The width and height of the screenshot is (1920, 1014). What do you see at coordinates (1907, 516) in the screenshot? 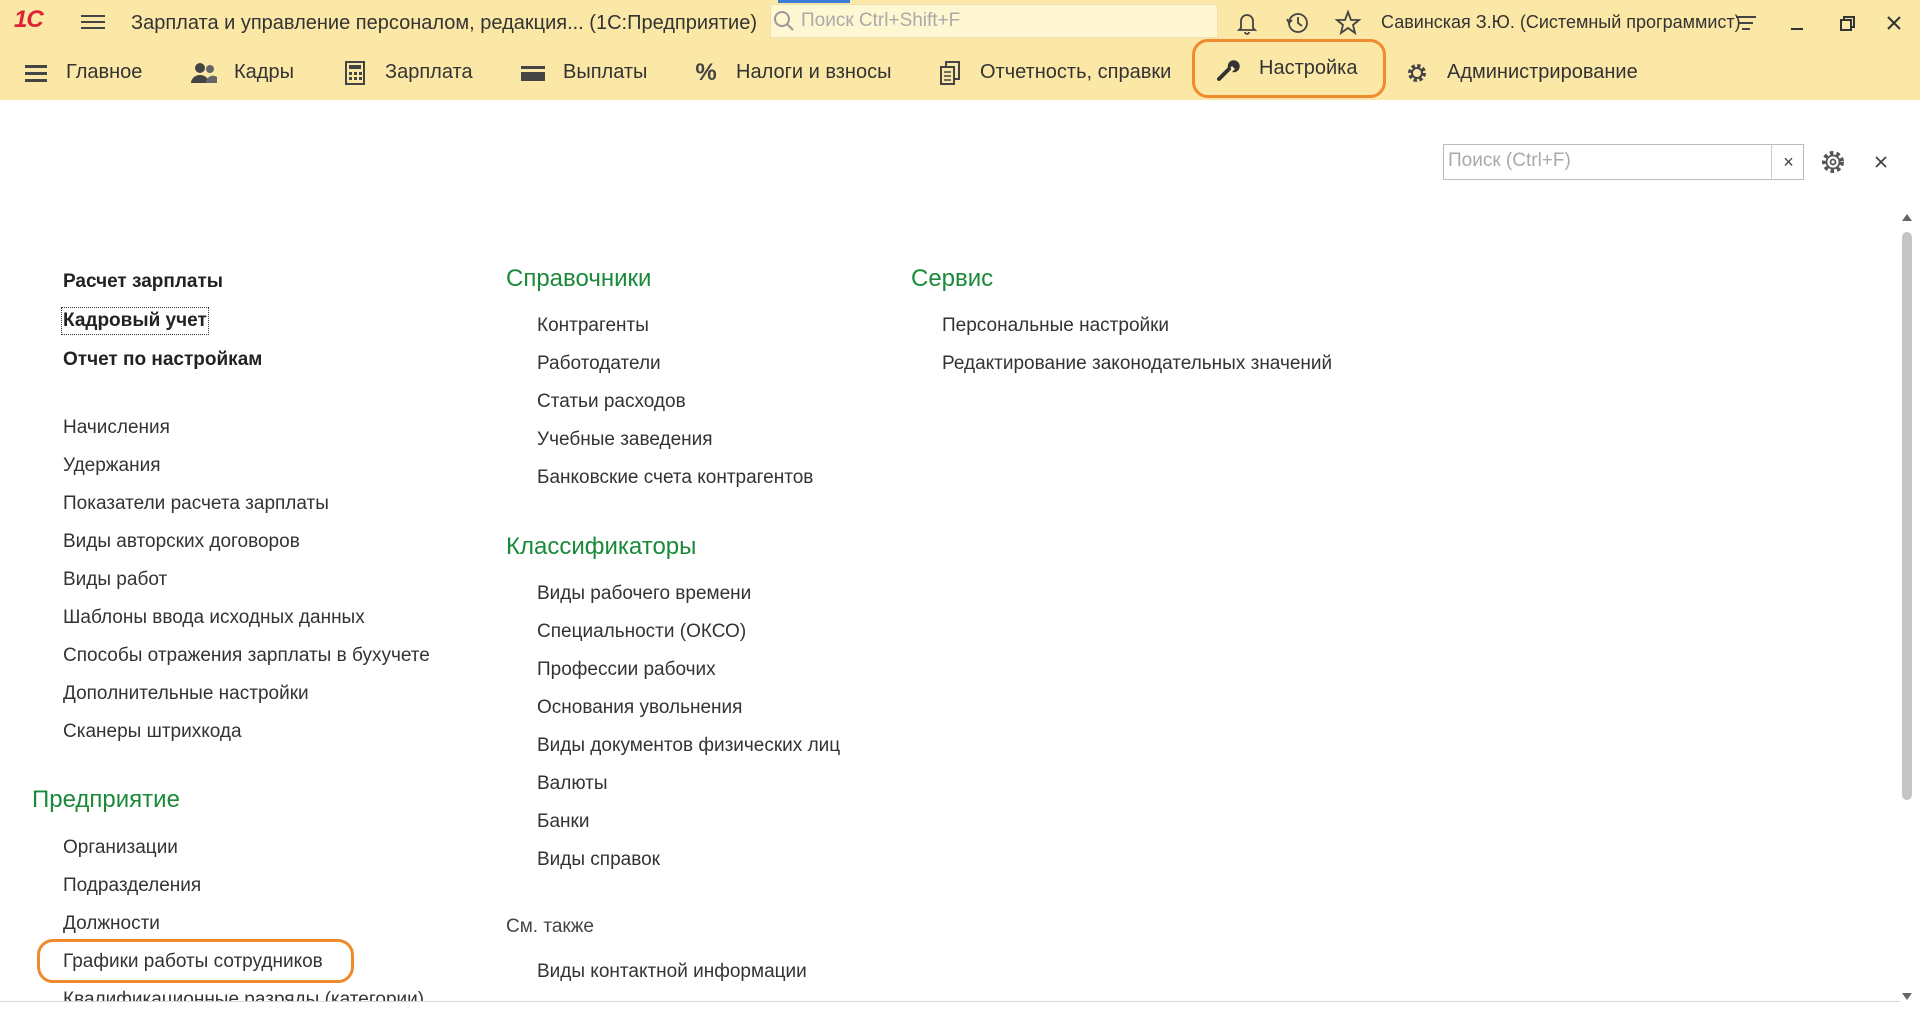
I see `scrollbar-thumb` at bounding box center [1907, 516].